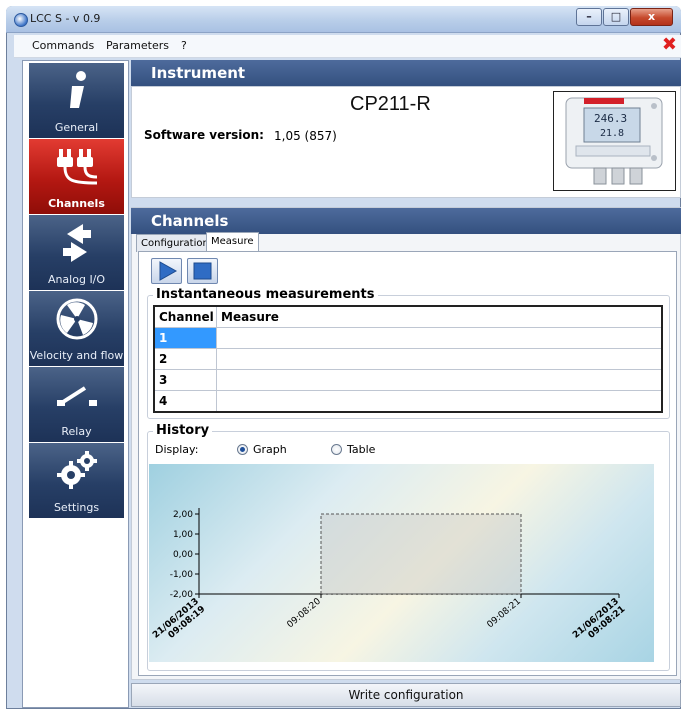 Image resolution: width=681 pixels, height=709 pixels. Describe the element at coordinates (406, 695) in the screenshot. I see `write-configuration-button: Write configuration` at that location.